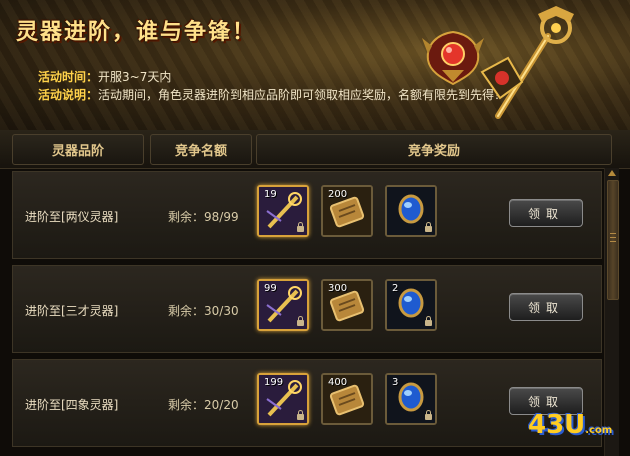 The image size is (630, 456). Describe the element at coordinates (68, 77) in the screenshot. I see `event-time-label: 活动时间：` at that location.